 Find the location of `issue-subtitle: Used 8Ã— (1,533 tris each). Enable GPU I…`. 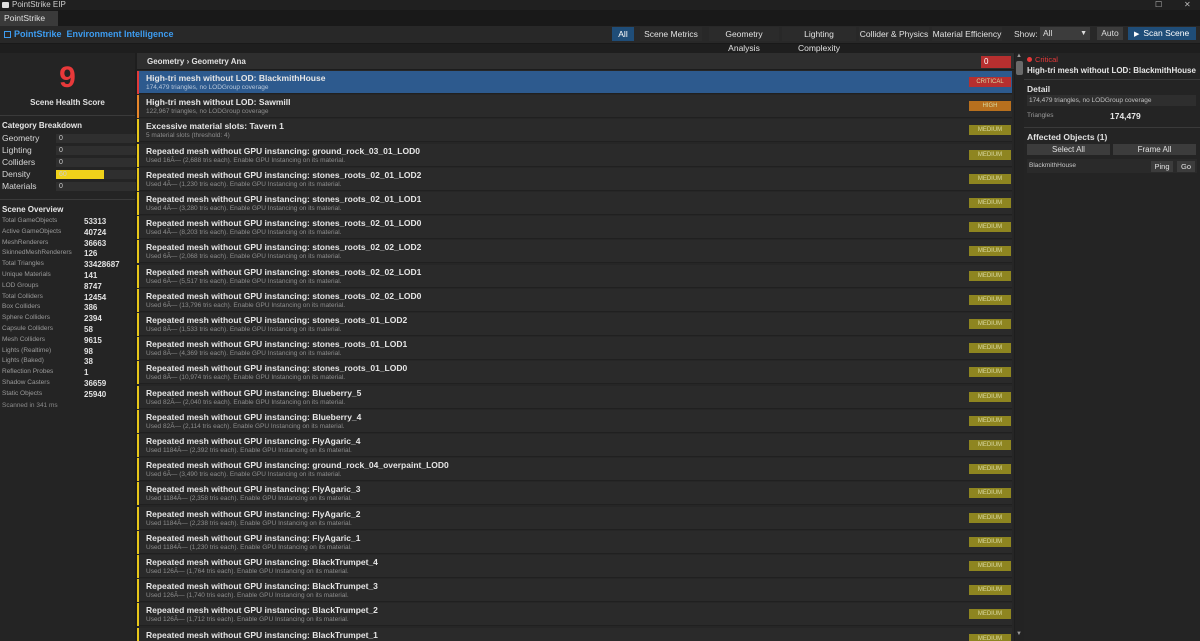

issue-subtitle: Used 8Ã— (1,533 tris each). Enable GPU I… is located at coordinates (244, 329).